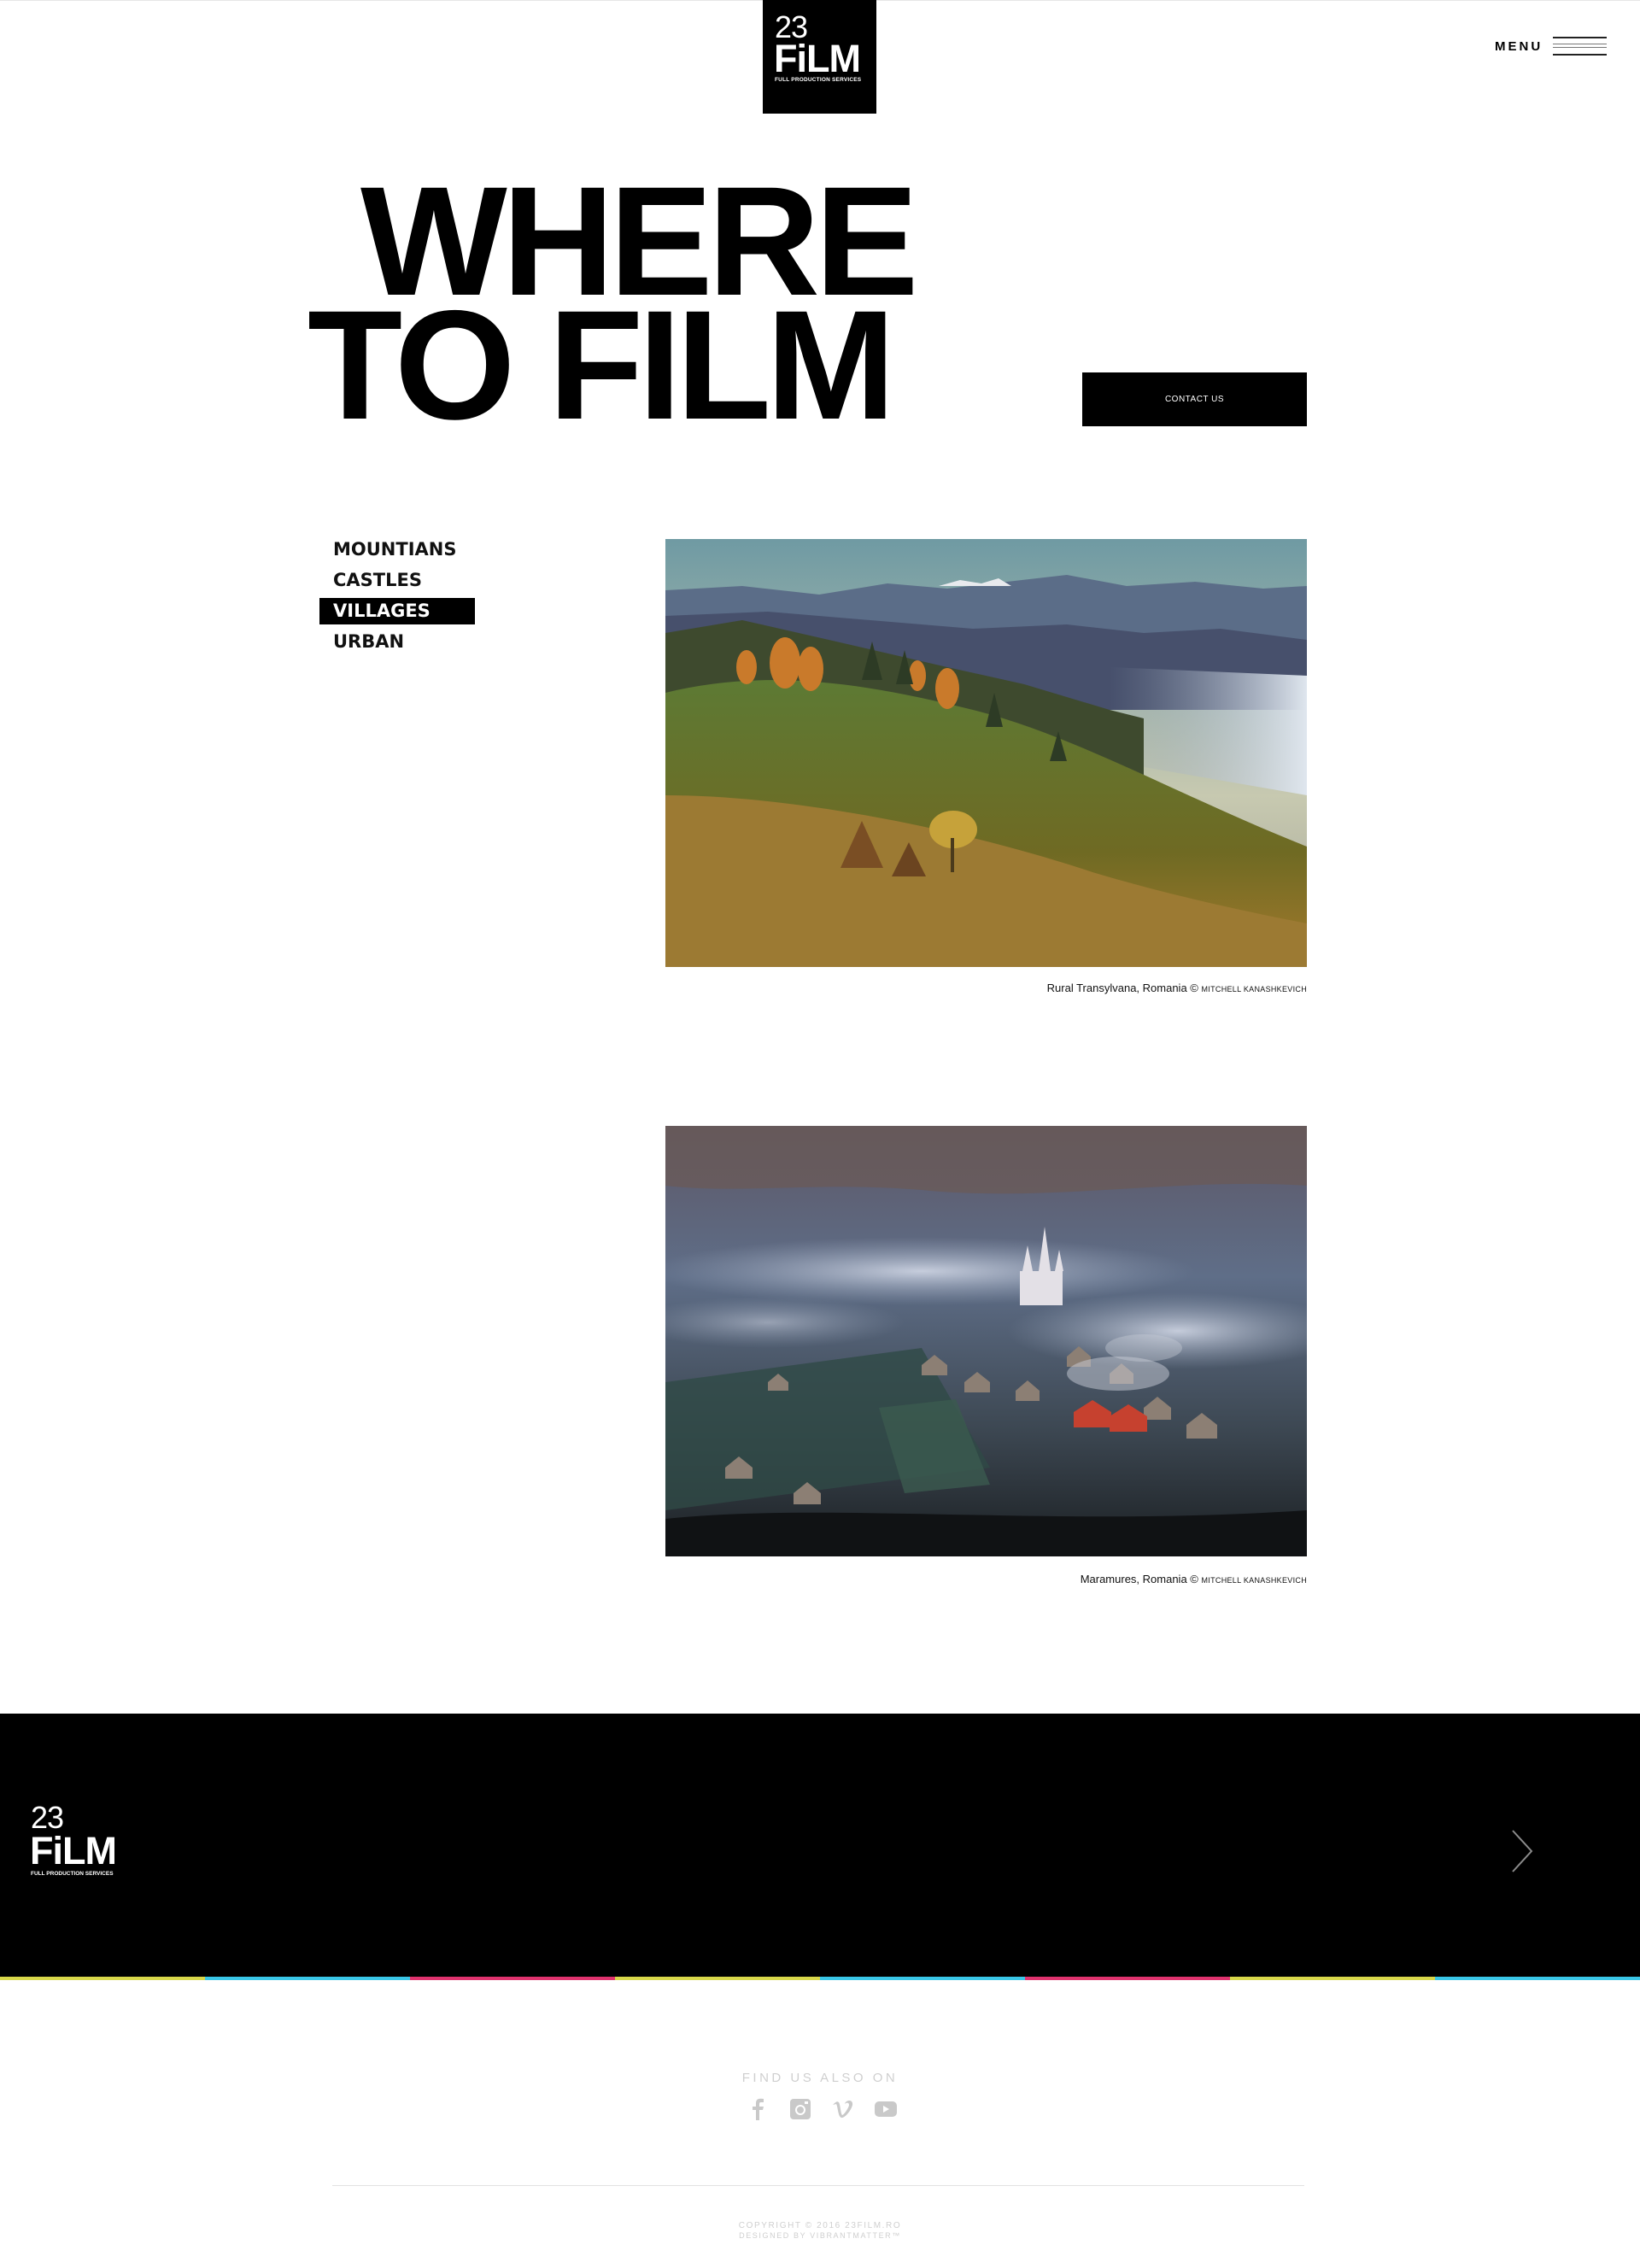 Image resolution: width=1640 pixels, height=2268 pixels. I want to click on vimeo-icon, so click(843, 2109).